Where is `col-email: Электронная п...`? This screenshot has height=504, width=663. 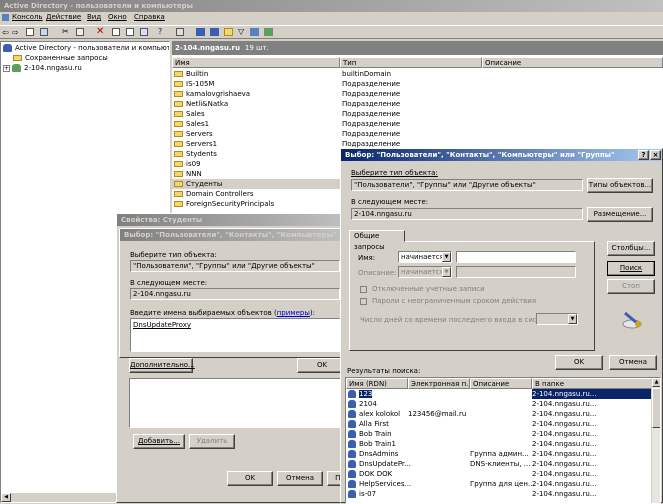 col-email: Электронная п... is located at coordinates (439, 383).